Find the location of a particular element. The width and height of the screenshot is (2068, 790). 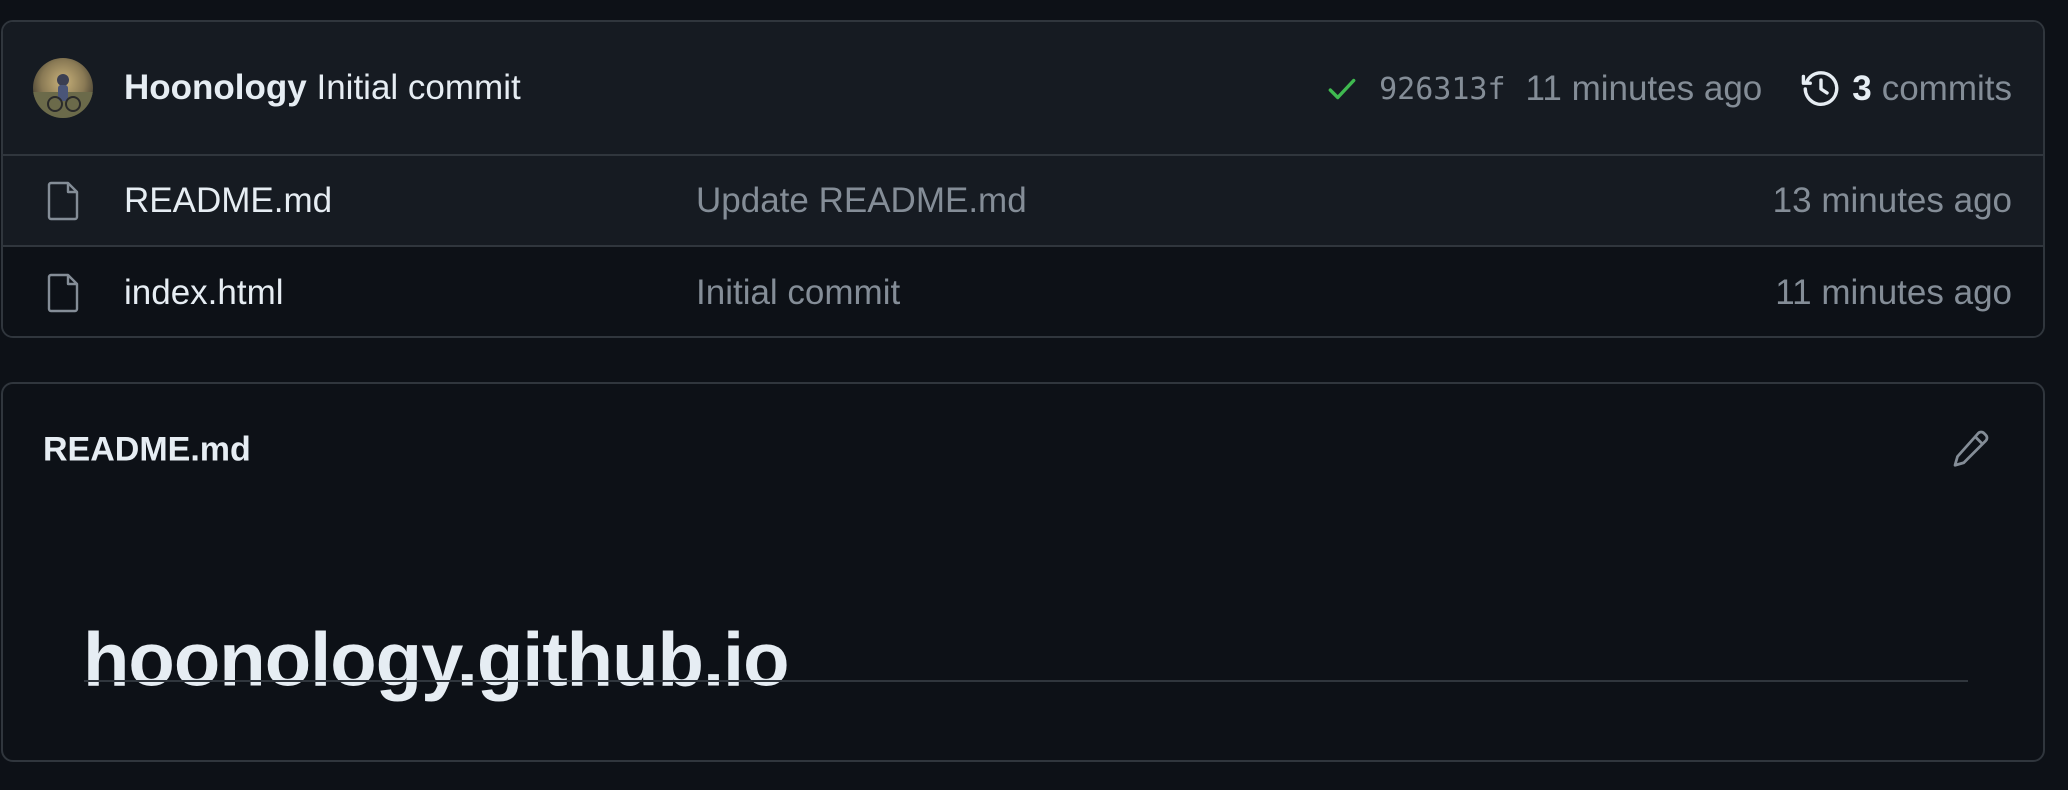

history-icon is located at coordinates (1821, 89).